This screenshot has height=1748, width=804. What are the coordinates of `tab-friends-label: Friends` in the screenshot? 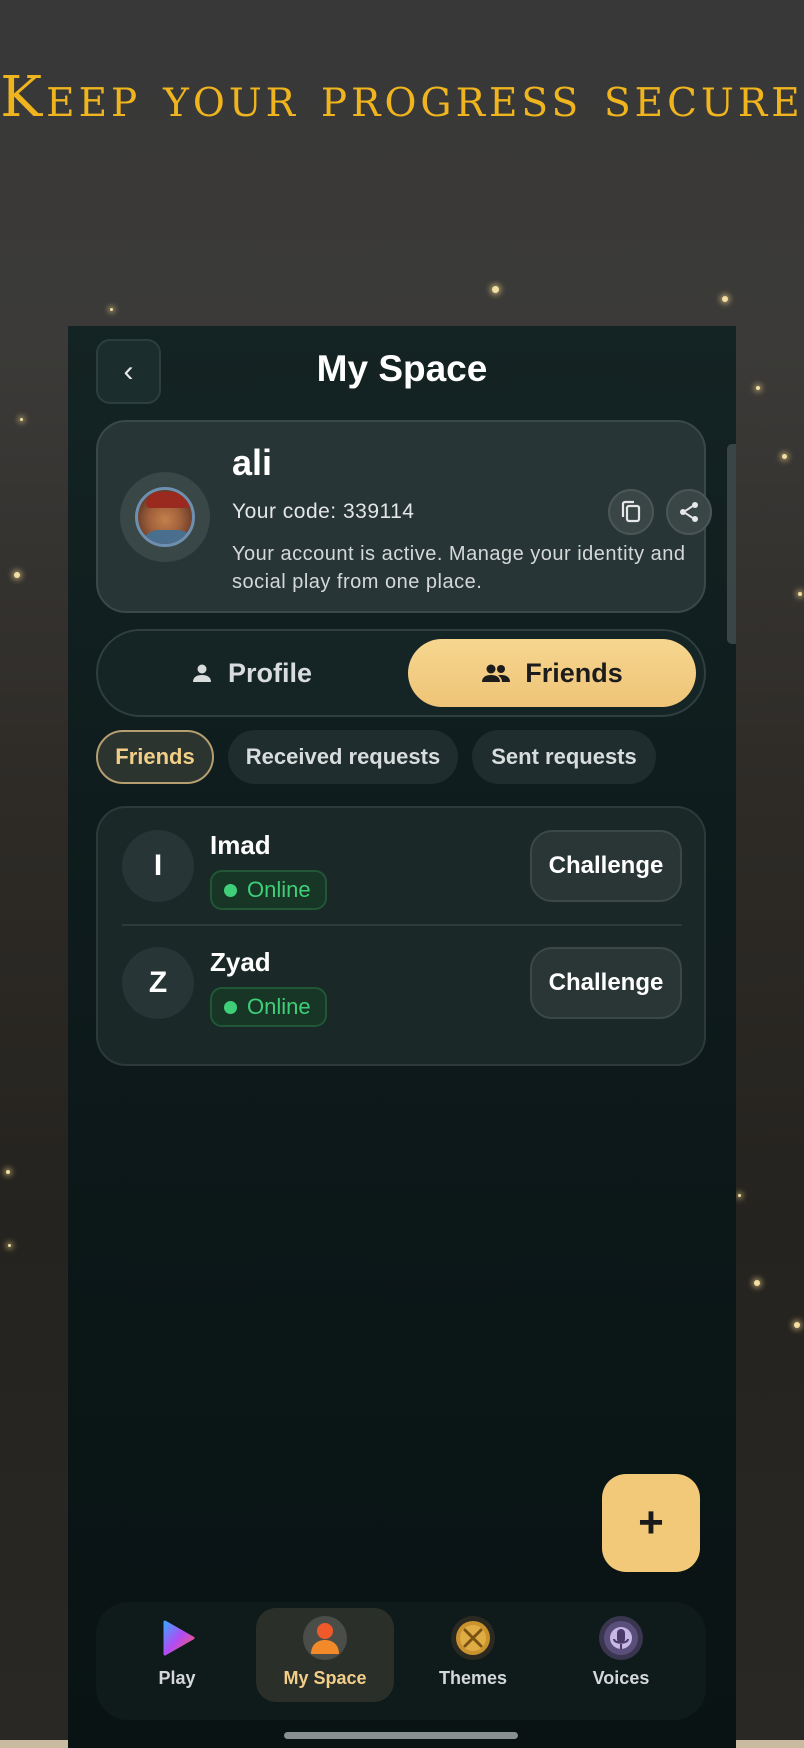 It's located at (574, 672).